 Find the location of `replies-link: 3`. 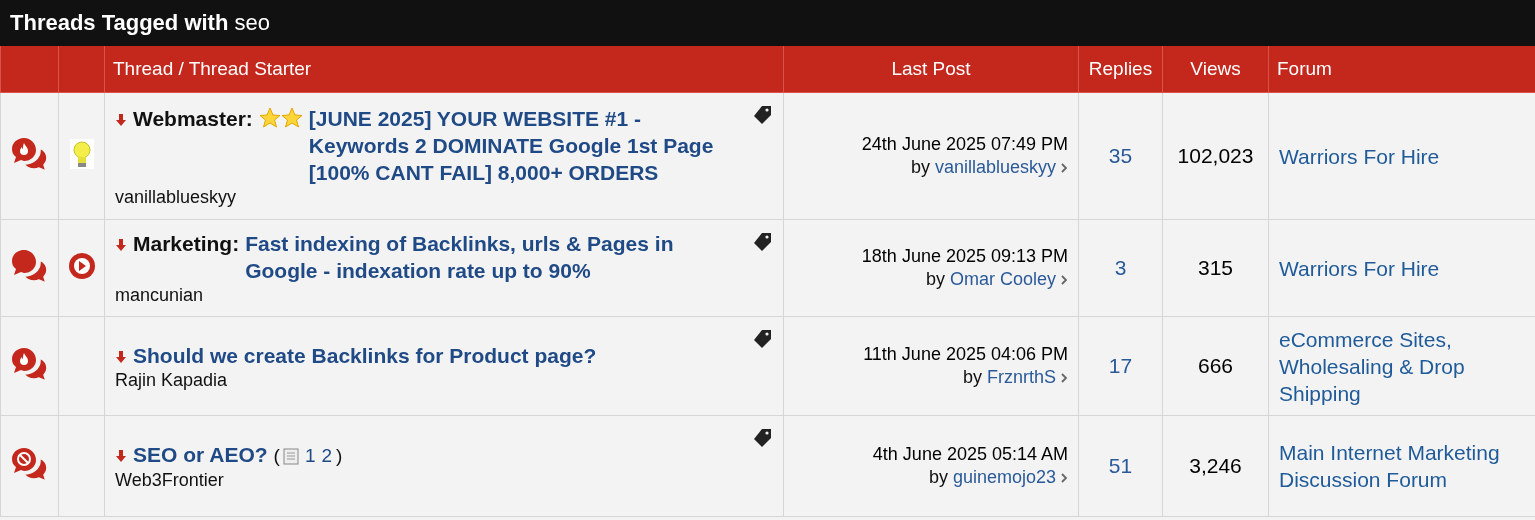

replies-link: 3 is located at coordinates (1120, 267).